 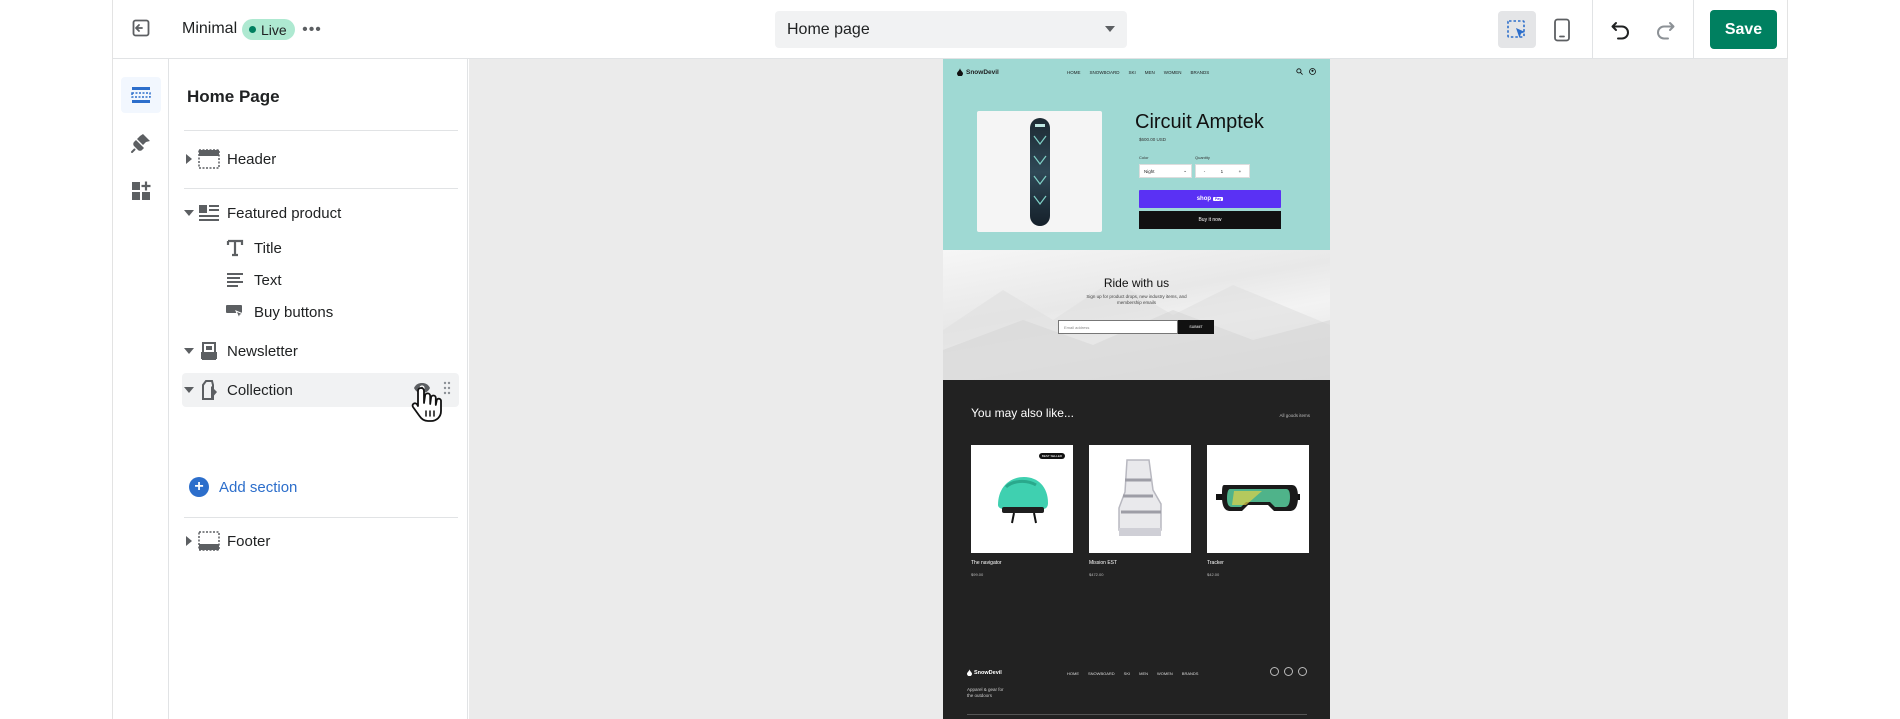 I want to click on buy-now-button: Buy it now, so click(x=1210, y=220).